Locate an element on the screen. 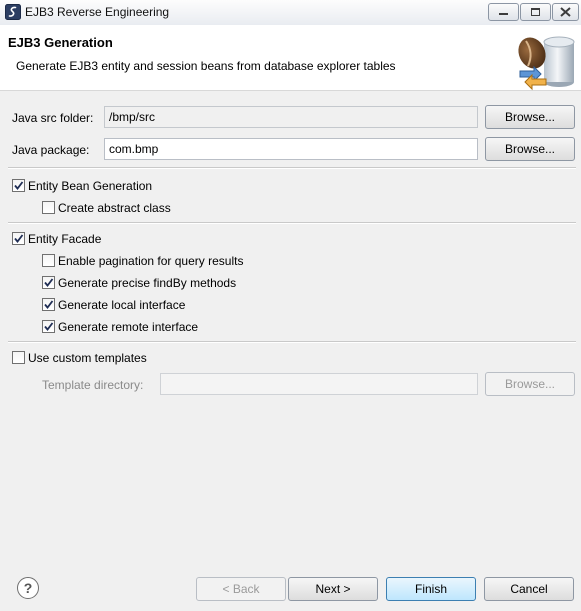 The height and width of the screenshot is (611, 581). page-title: EJB3 Generation is located at coordinates (60, 42).